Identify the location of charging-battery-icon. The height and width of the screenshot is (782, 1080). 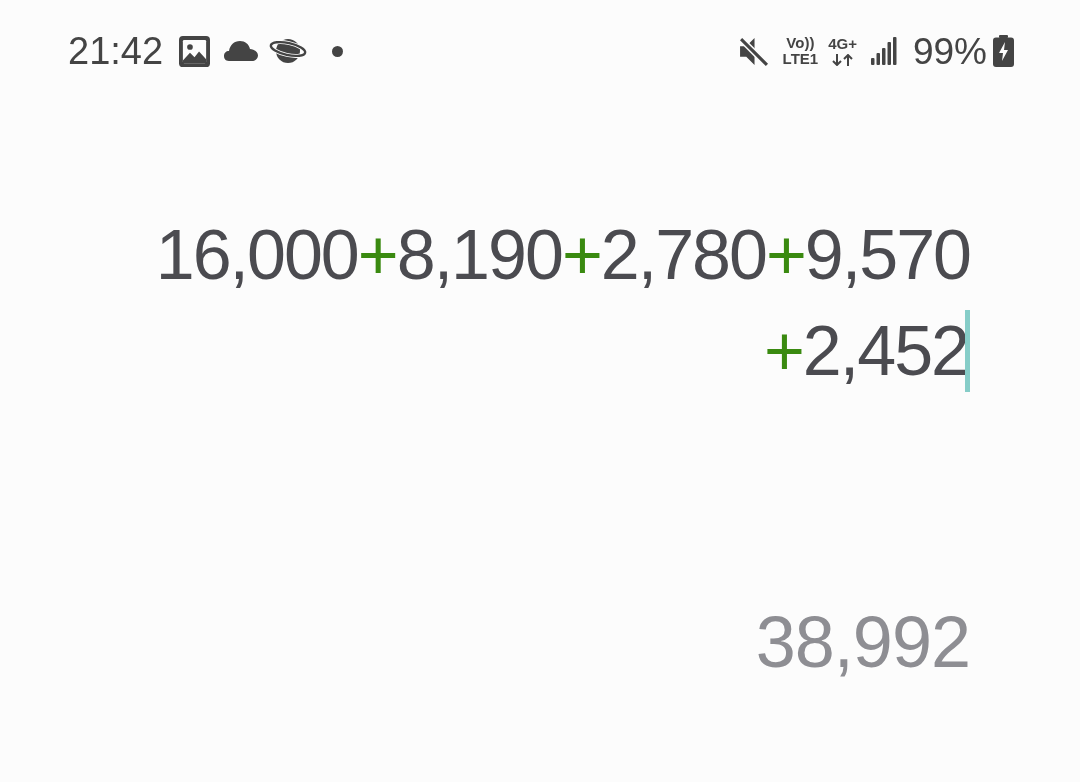
(1003, 51).